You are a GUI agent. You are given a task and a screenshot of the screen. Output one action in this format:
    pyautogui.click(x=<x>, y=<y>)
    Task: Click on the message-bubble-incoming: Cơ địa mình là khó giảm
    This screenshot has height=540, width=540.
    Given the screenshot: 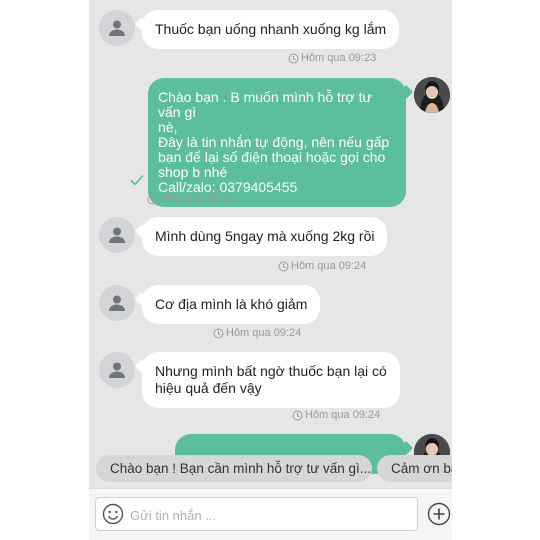 What is the action you would take?
    pyautogui.click(x=231, y=304)
    